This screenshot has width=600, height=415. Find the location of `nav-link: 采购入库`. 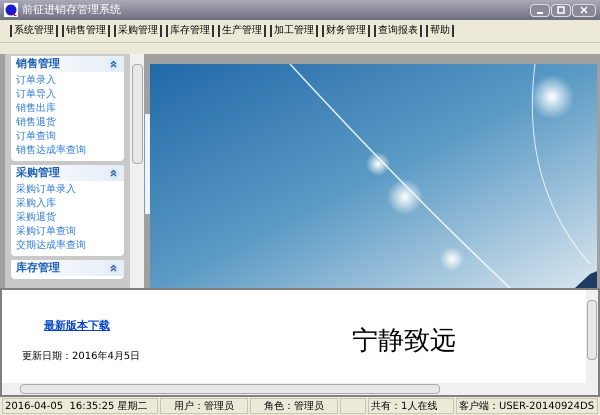

nav-link: 采购入库 is located at coordinates (36, 204).